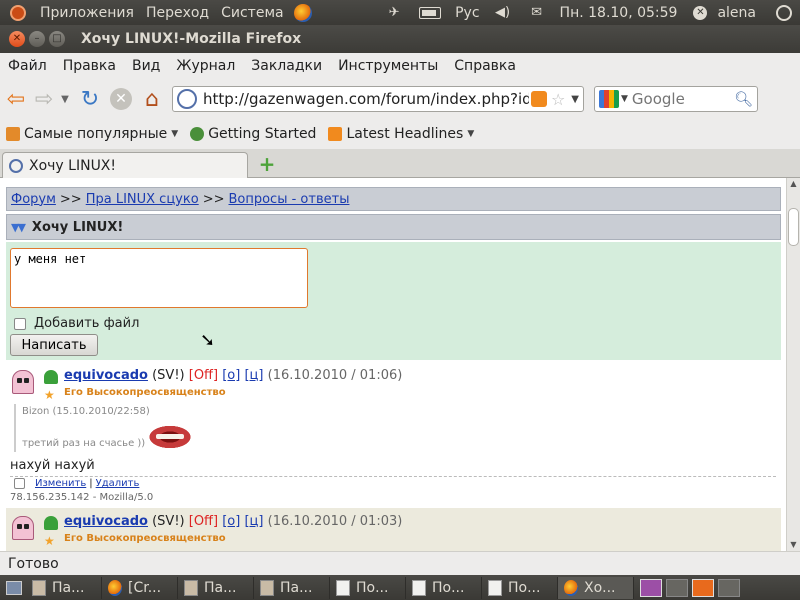 This screenshot has height=600, width=800. What do you see at coordinates (485, 66) in the screenshot?
I see `menu-help: Справка` at bounding box center [485, 66].